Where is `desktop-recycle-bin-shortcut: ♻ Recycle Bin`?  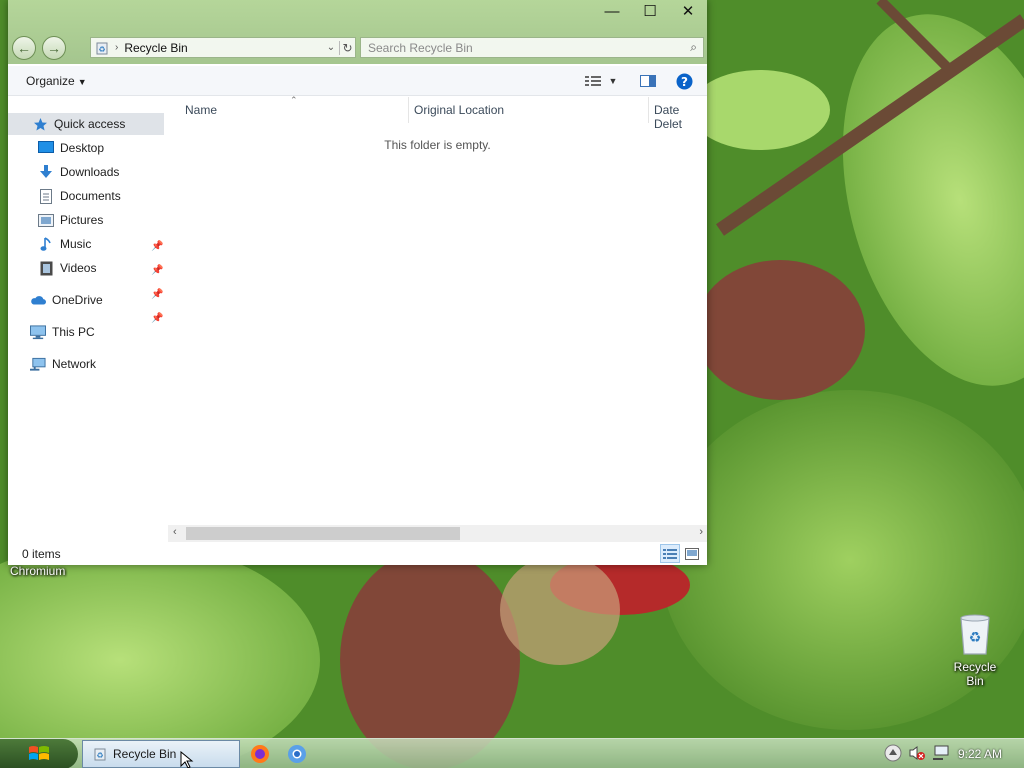
desktop-recycle-bin-shortcut: ♻ Recycle Bin is located at coordinates (975, 650).